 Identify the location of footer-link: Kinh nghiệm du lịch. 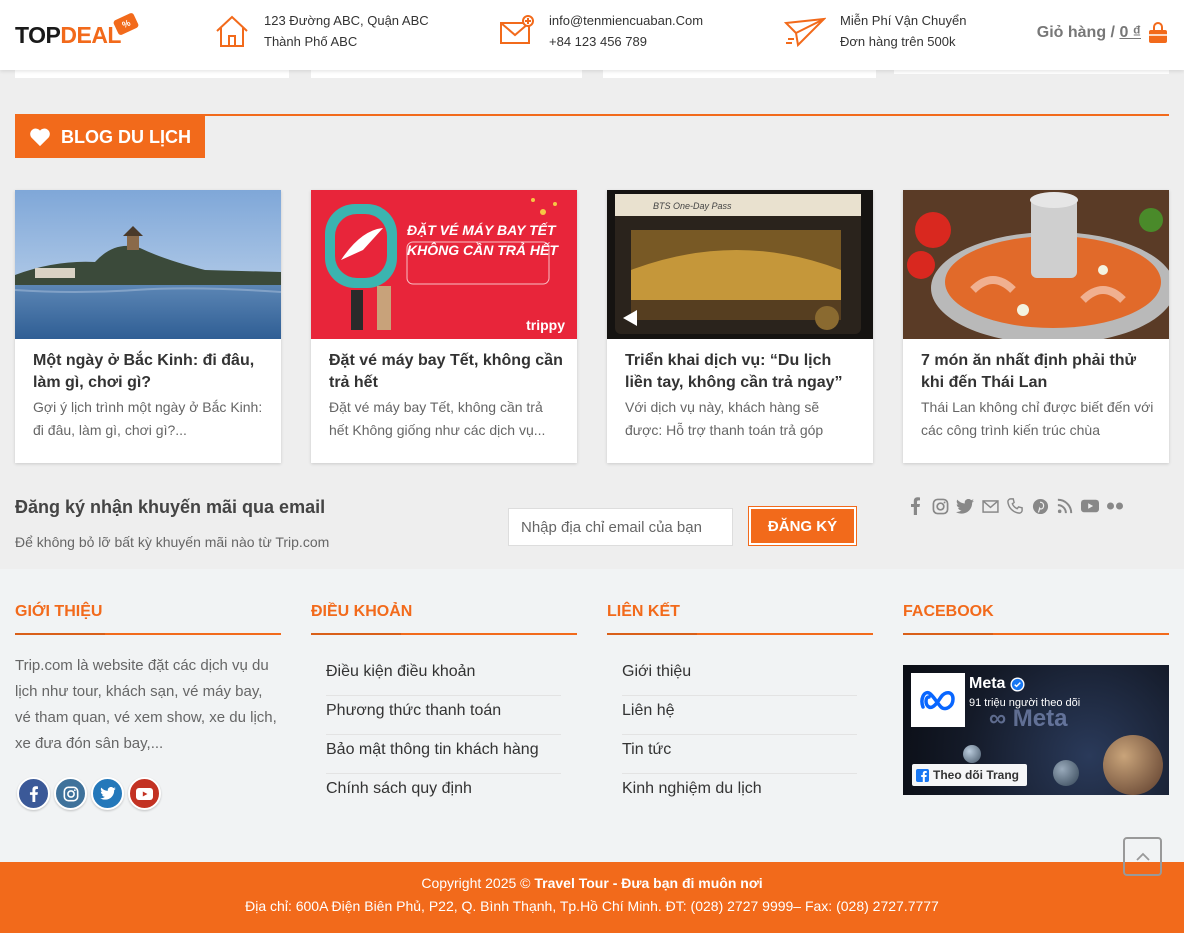
(739, 793).